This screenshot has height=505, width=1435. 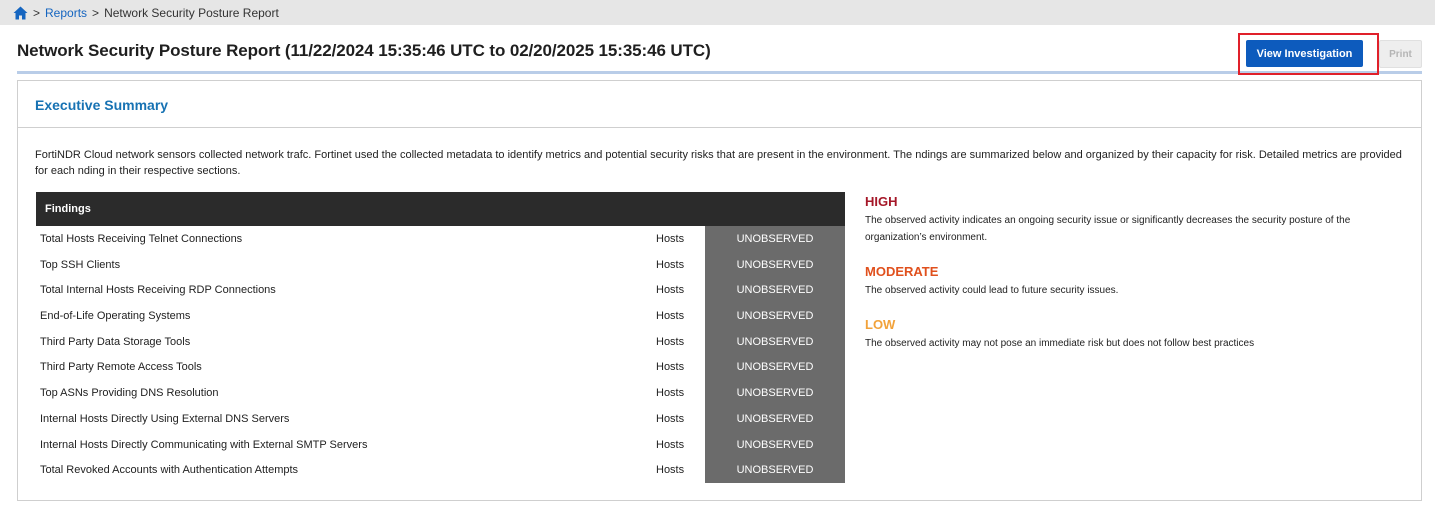 I want to click on legend-low-title: LOW, so click(x=880, y=324).